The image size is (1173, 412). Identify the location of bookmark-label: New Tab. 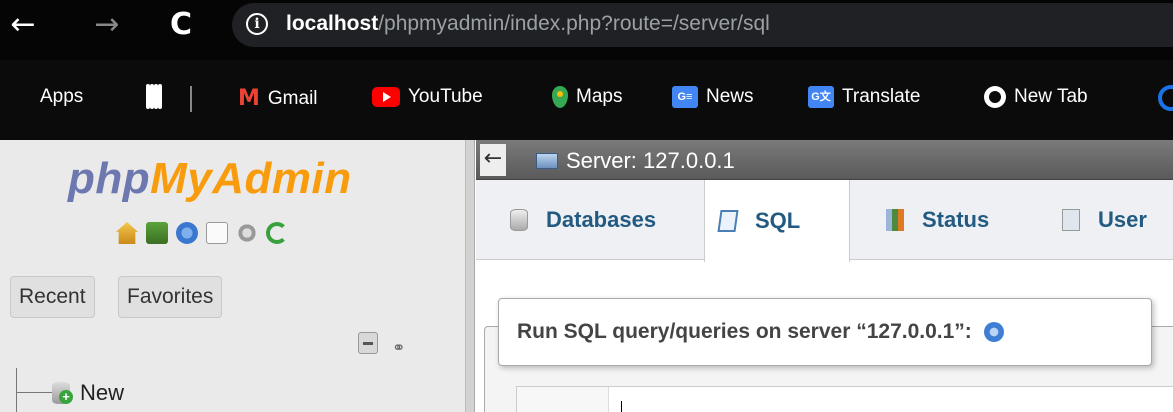
(1051, 96).